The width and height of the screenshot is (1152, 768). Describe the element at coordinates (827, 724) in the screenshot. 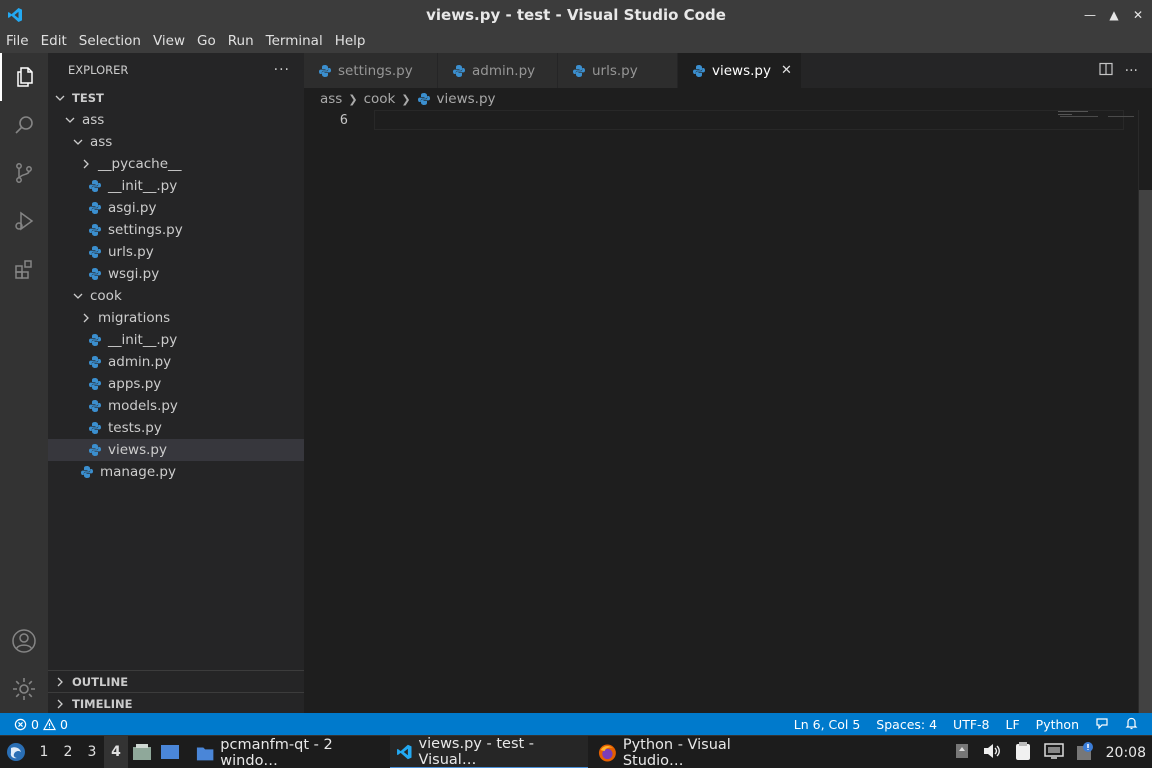

I see `cursor-position: Ln 6, Col 5` at that location.